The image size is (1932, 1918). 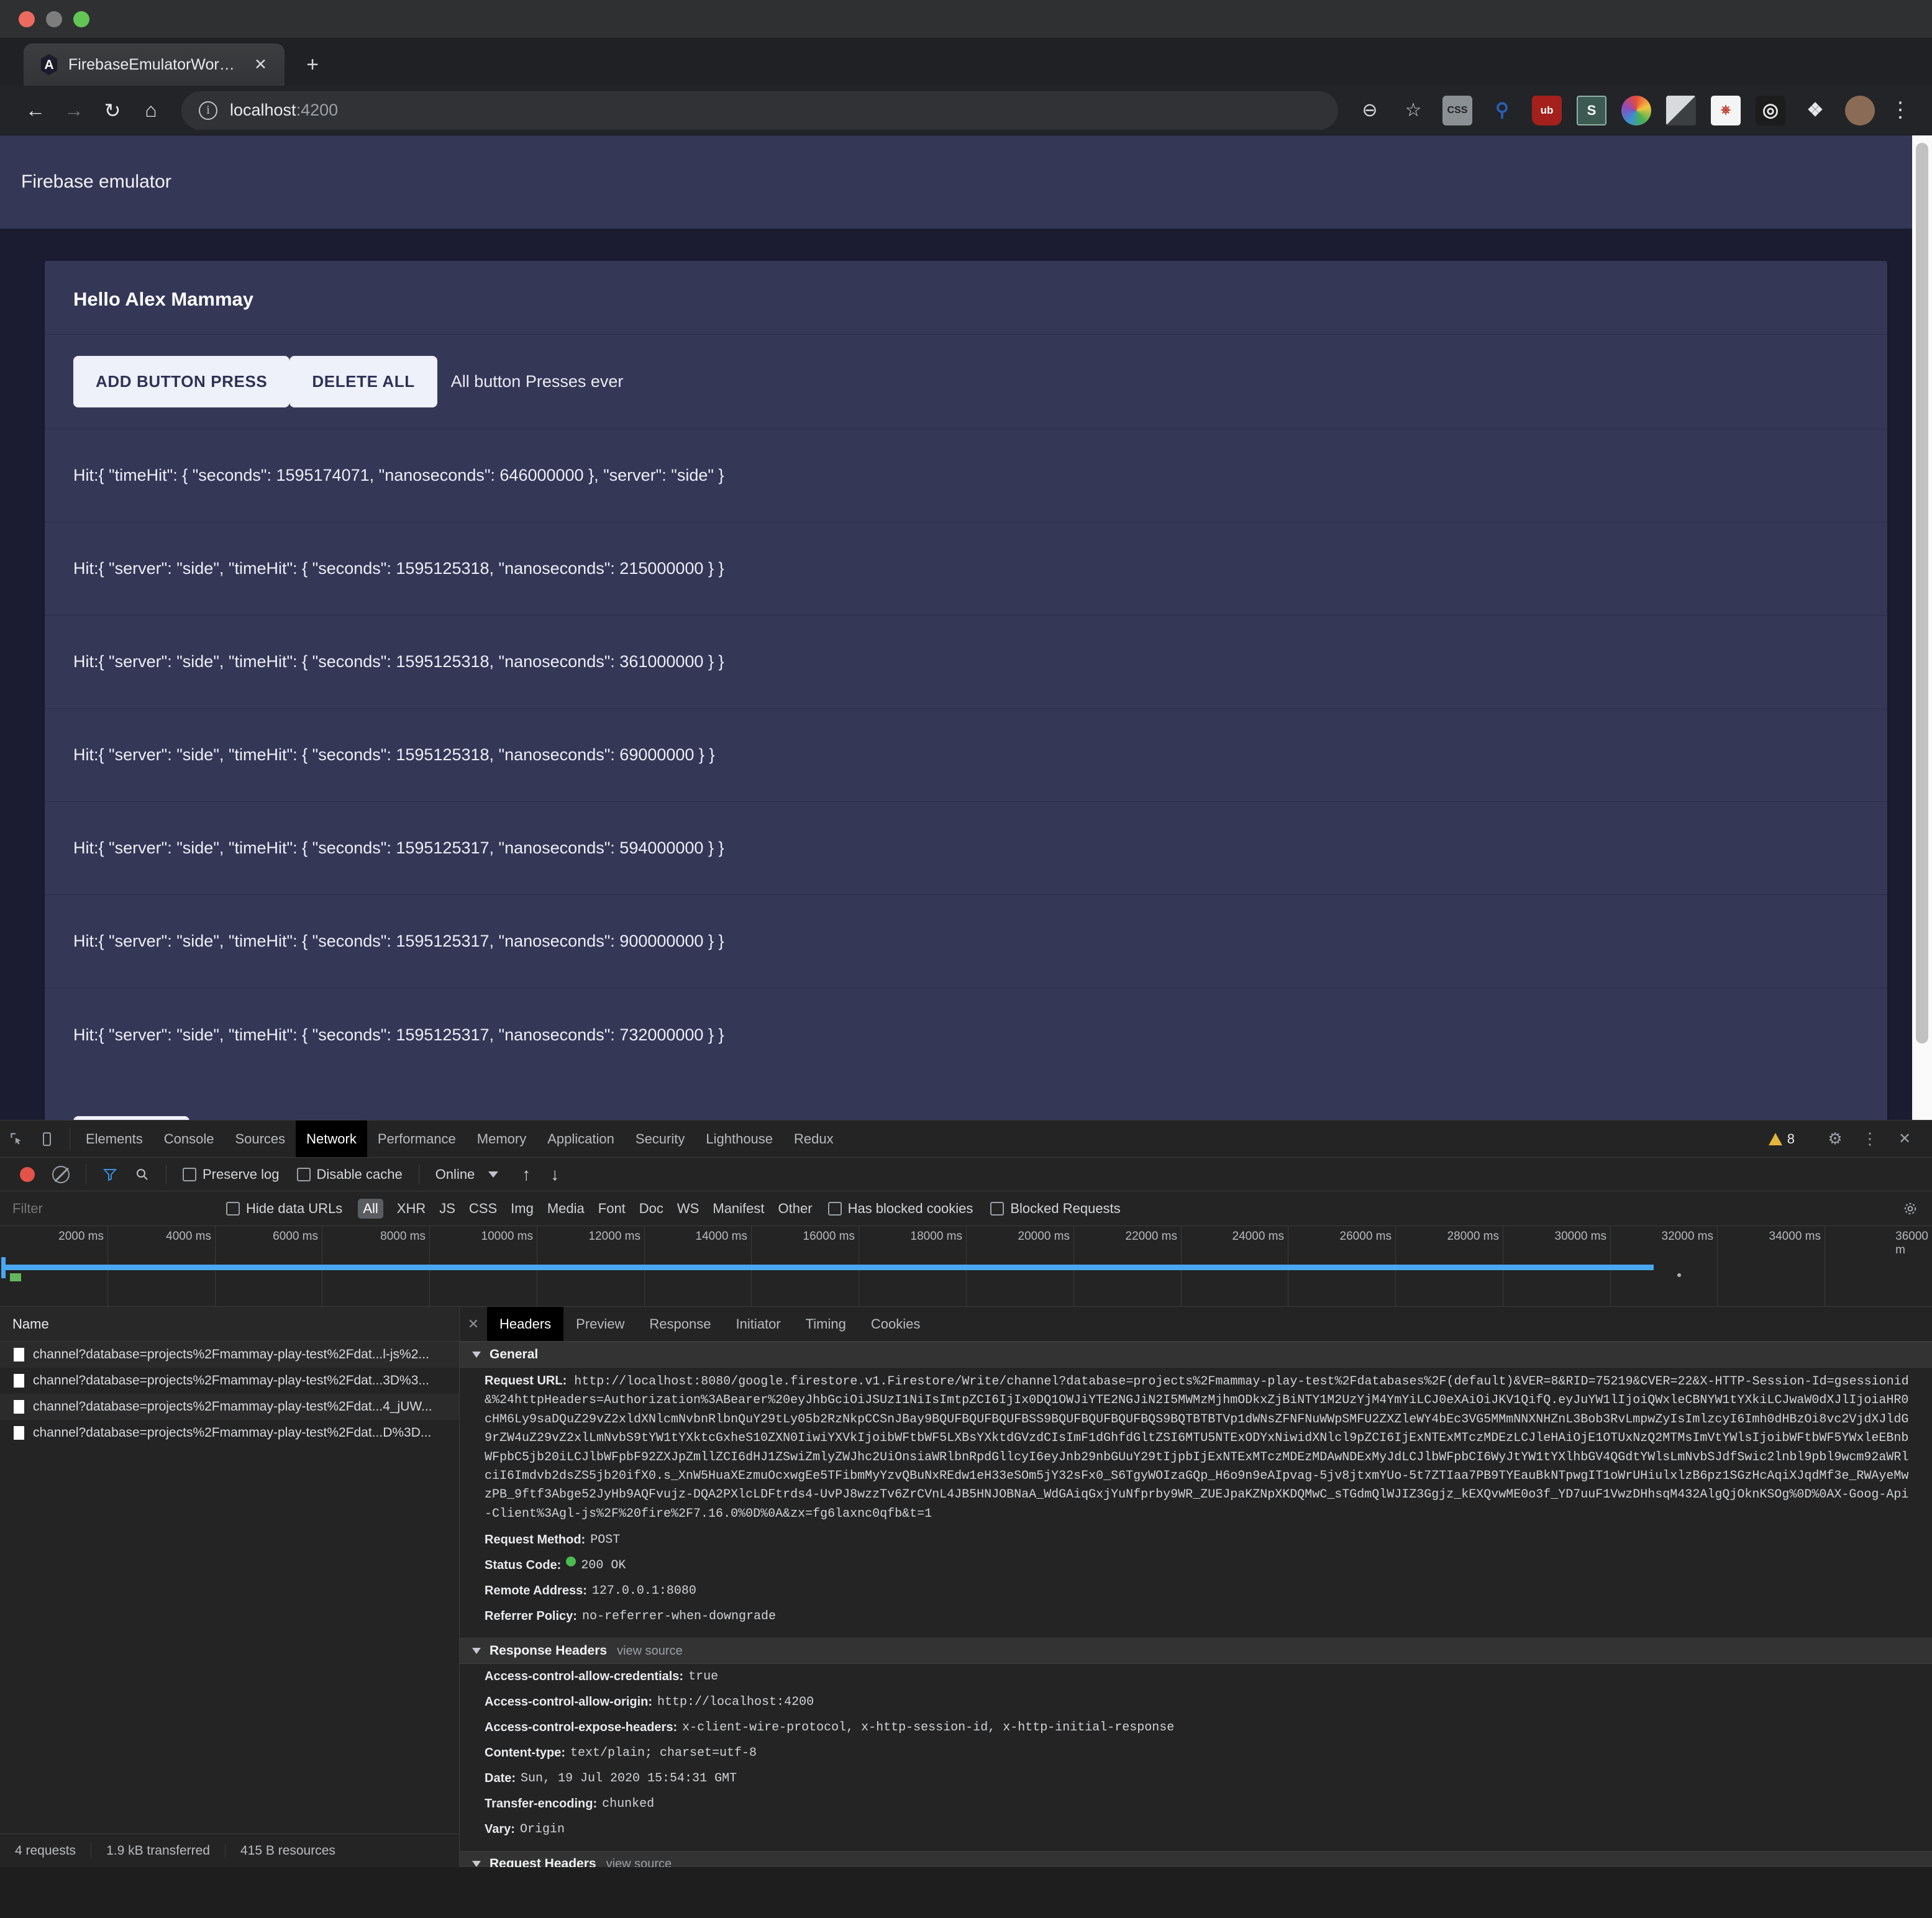 I want to click on tab-application: Application, so click(x=581, y=1138).